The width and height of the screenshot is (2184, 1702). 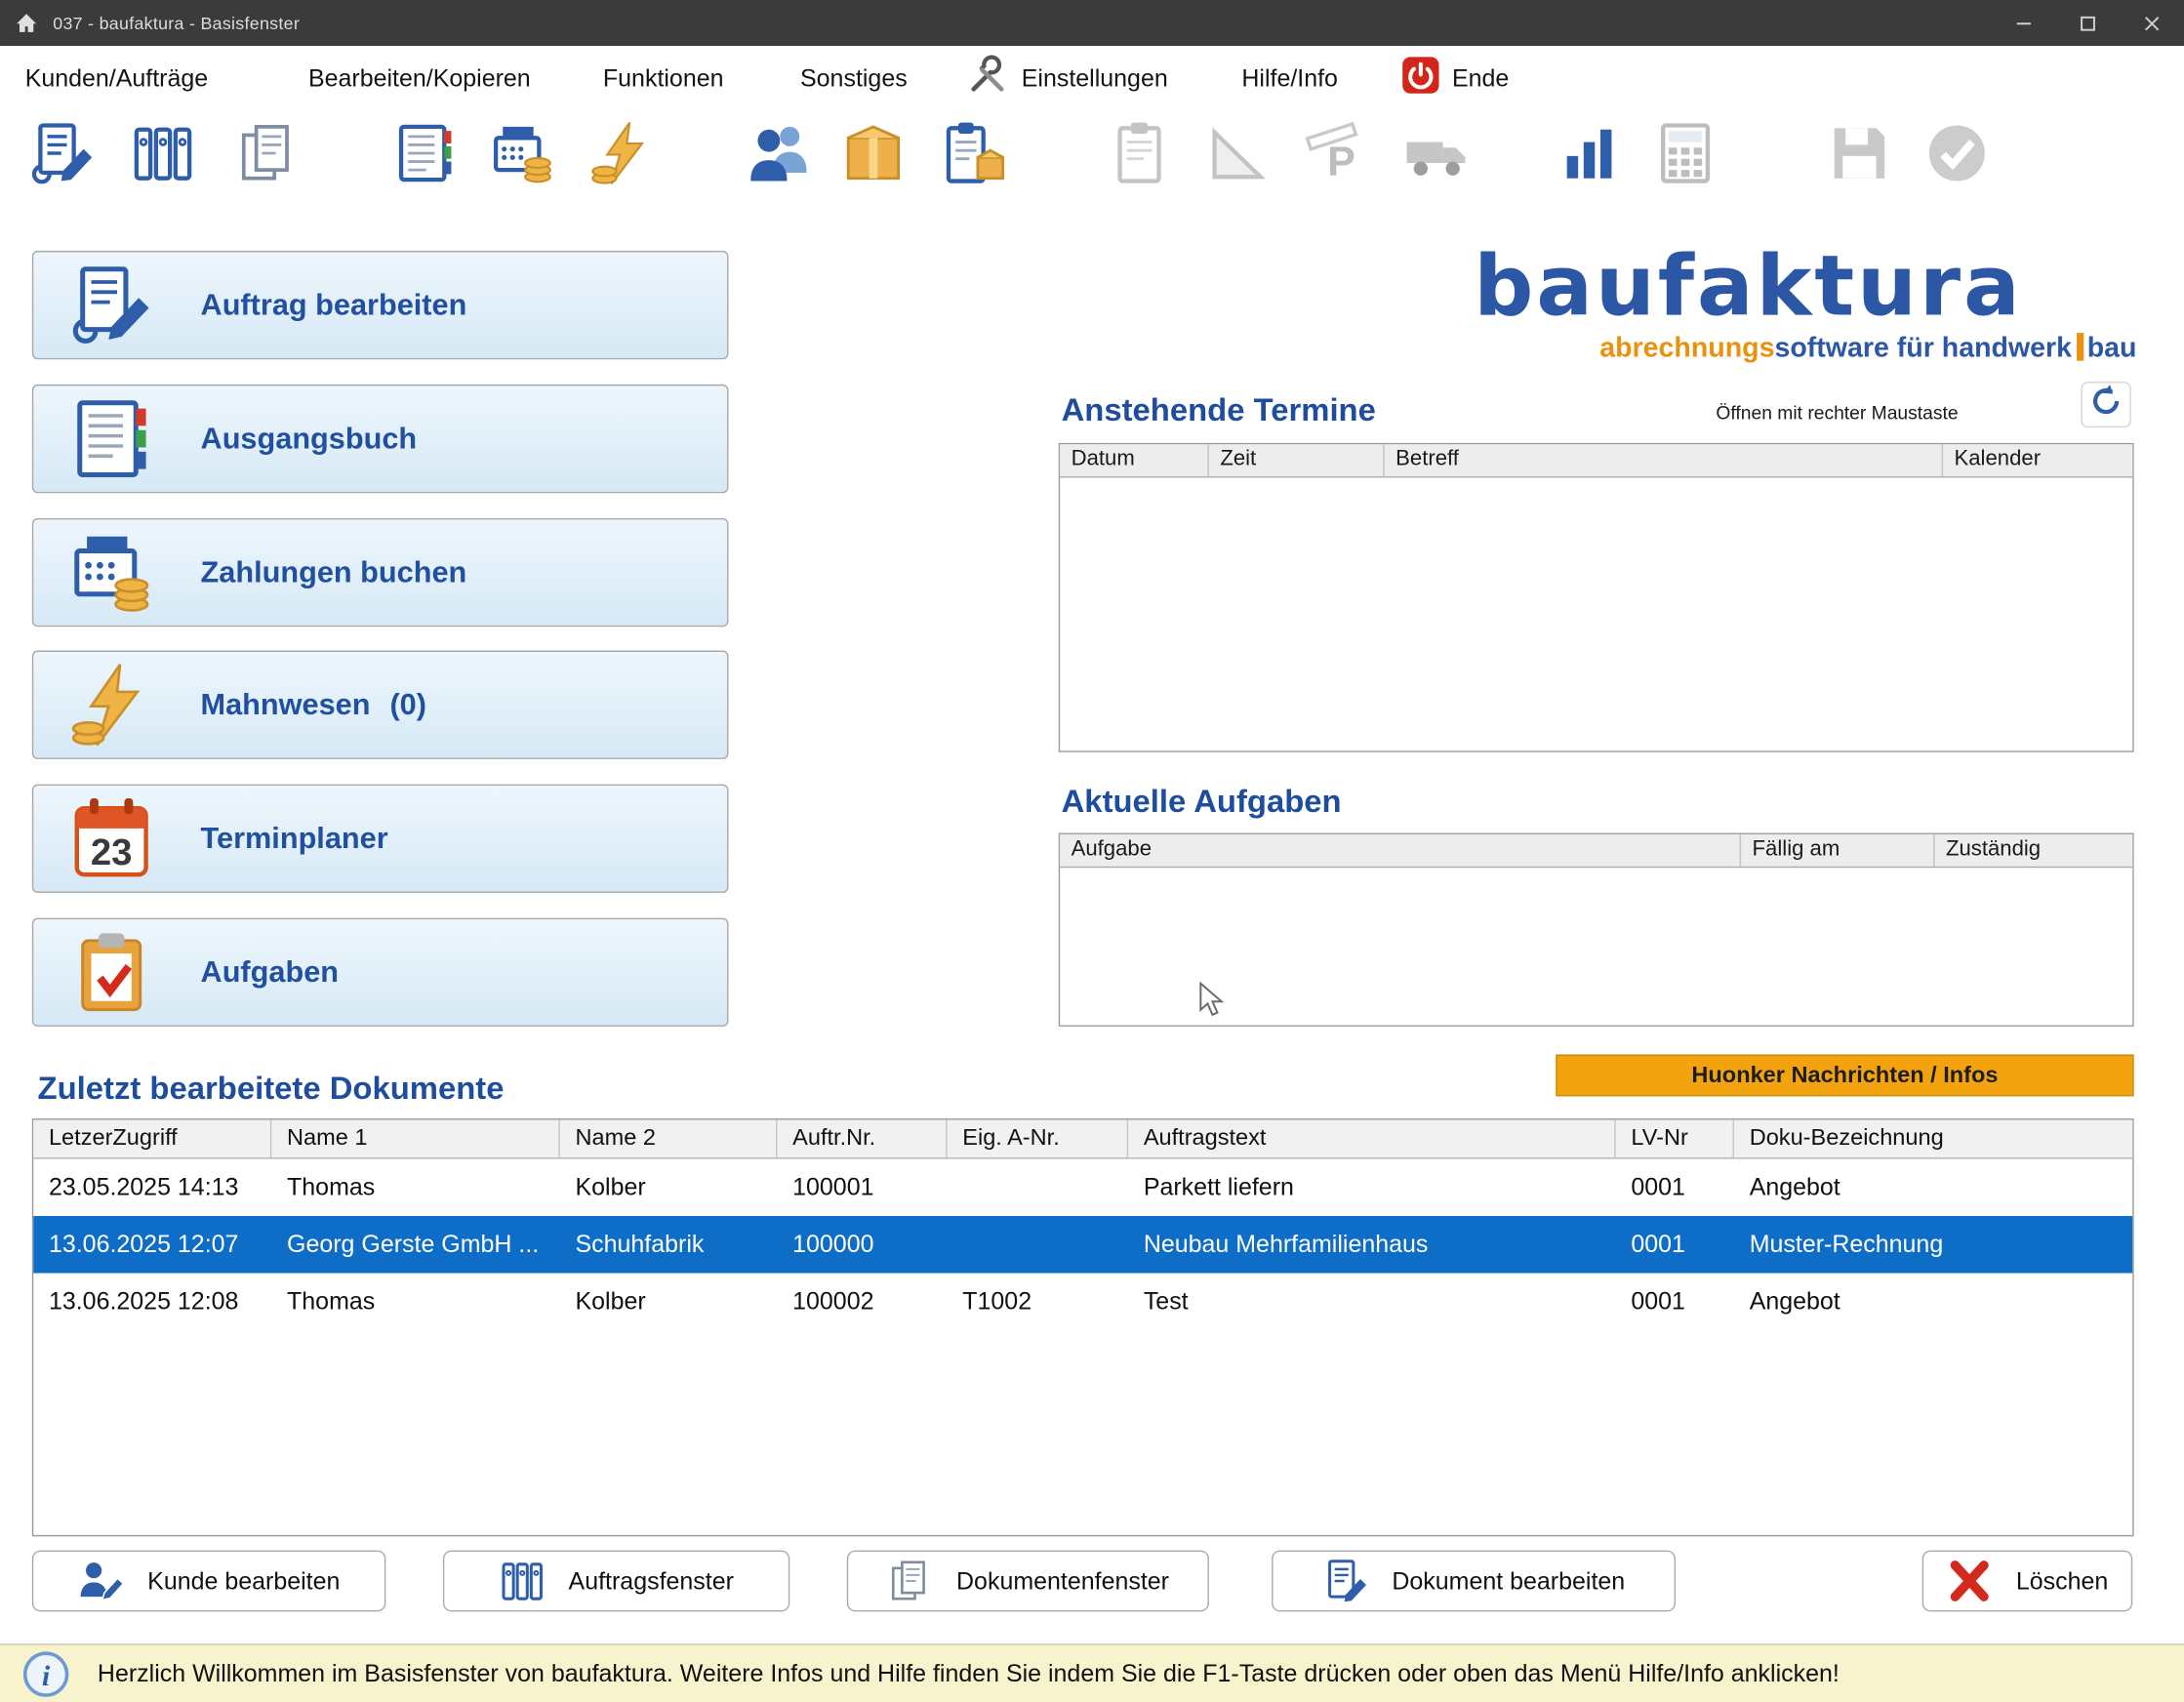 I want to click on package-icon, so click(x=874, y=153).